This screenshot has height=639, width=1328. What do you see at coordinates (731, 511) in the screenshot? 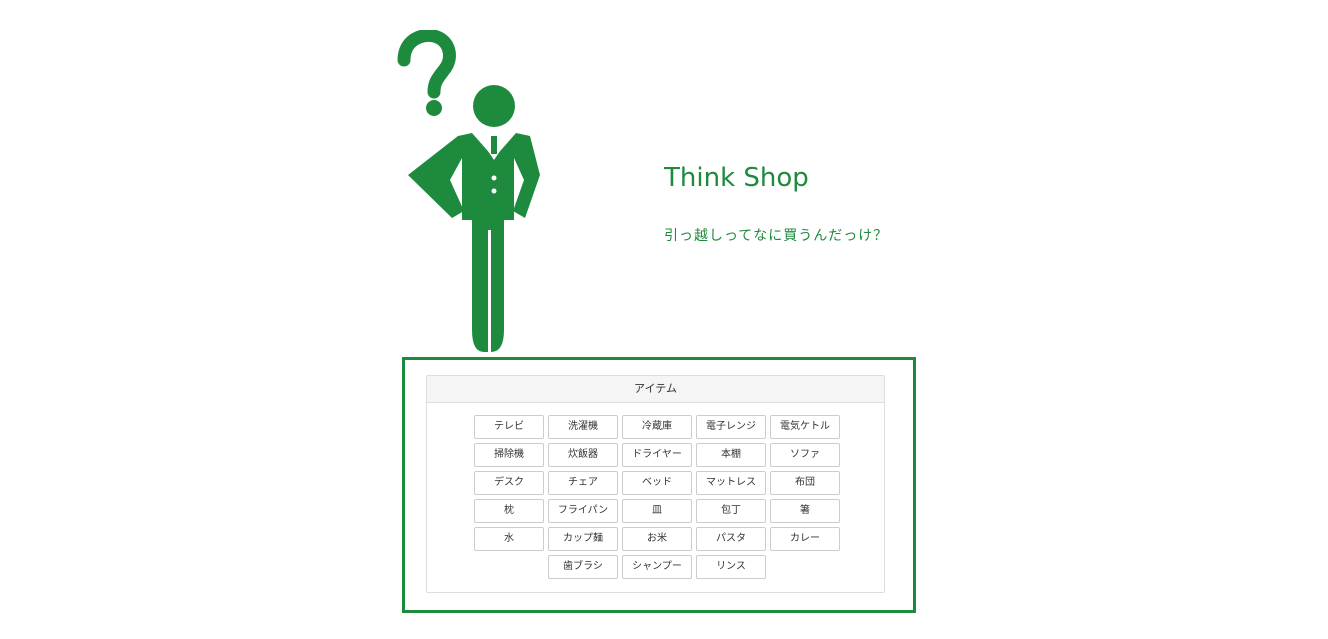
I see `item-button: 包丁` at bounding box center [731, 511].